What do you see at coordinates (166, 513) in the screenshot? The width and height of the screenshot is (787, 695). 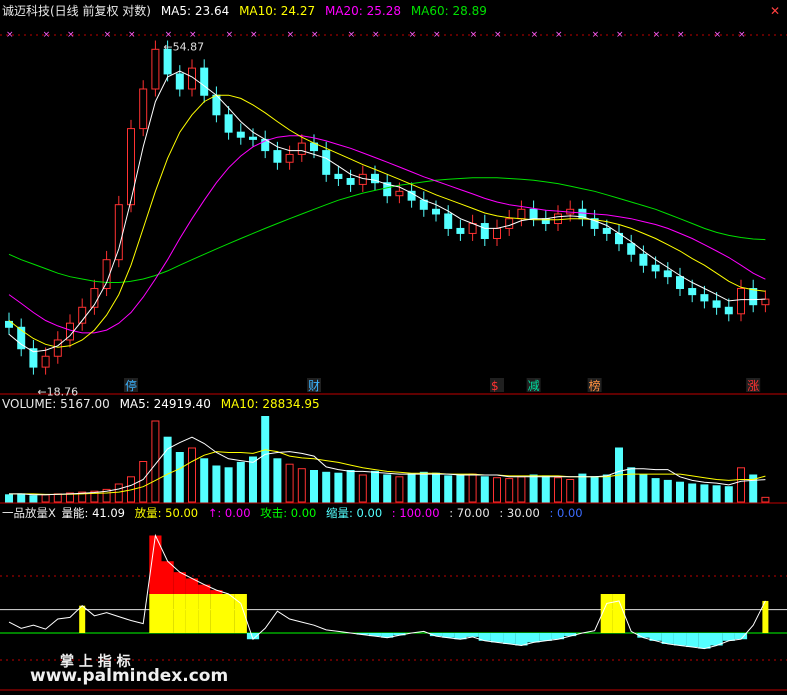 I see `fangliang-label: 放量: 50.00` at bounding box center [166, 513].